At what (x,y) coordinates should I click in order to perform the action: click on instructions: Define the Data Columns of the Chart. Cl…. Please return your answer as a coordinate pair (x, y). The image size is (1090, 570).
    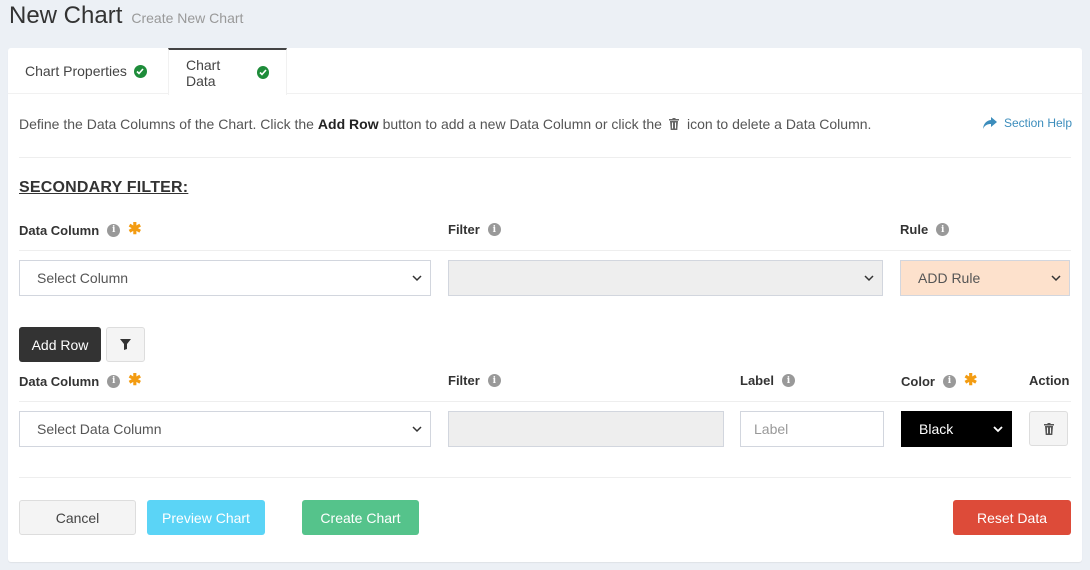
    Looking at the image, I should click on (445, 124).